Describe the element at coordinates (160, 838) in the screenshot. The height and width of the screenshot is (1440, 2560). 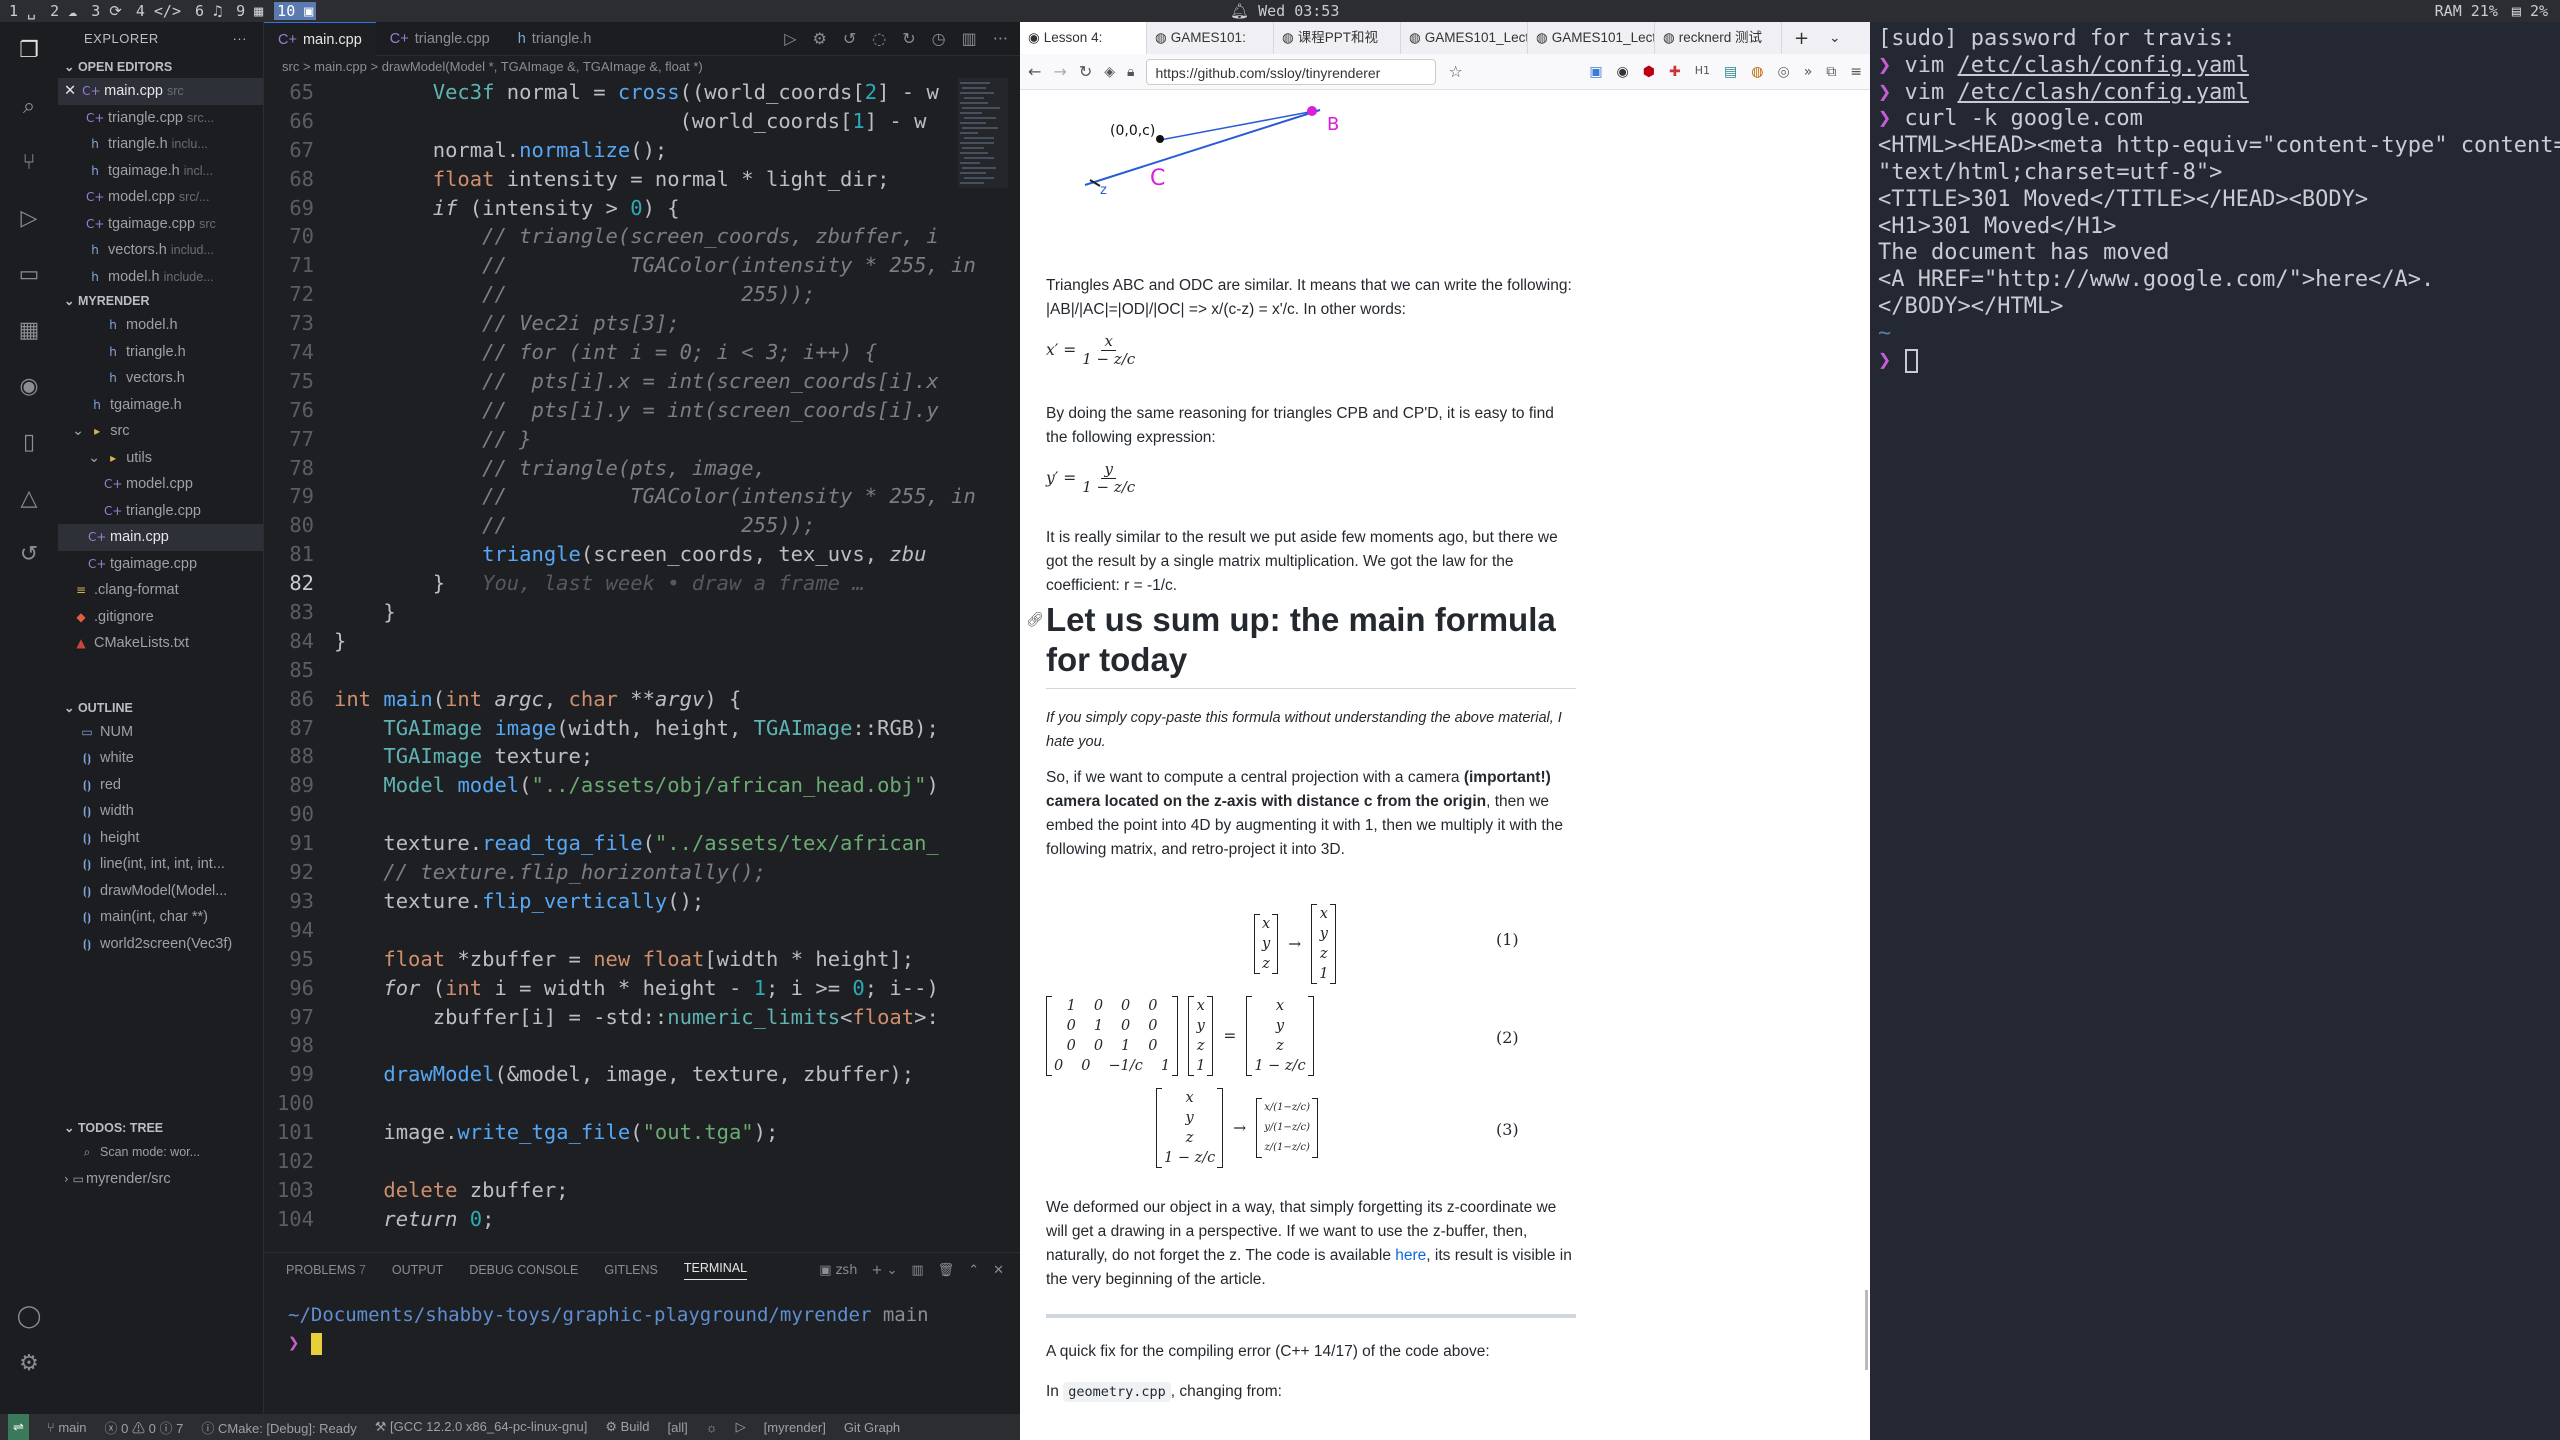
I see `outline-item: ⦗⦘ height` at that location.